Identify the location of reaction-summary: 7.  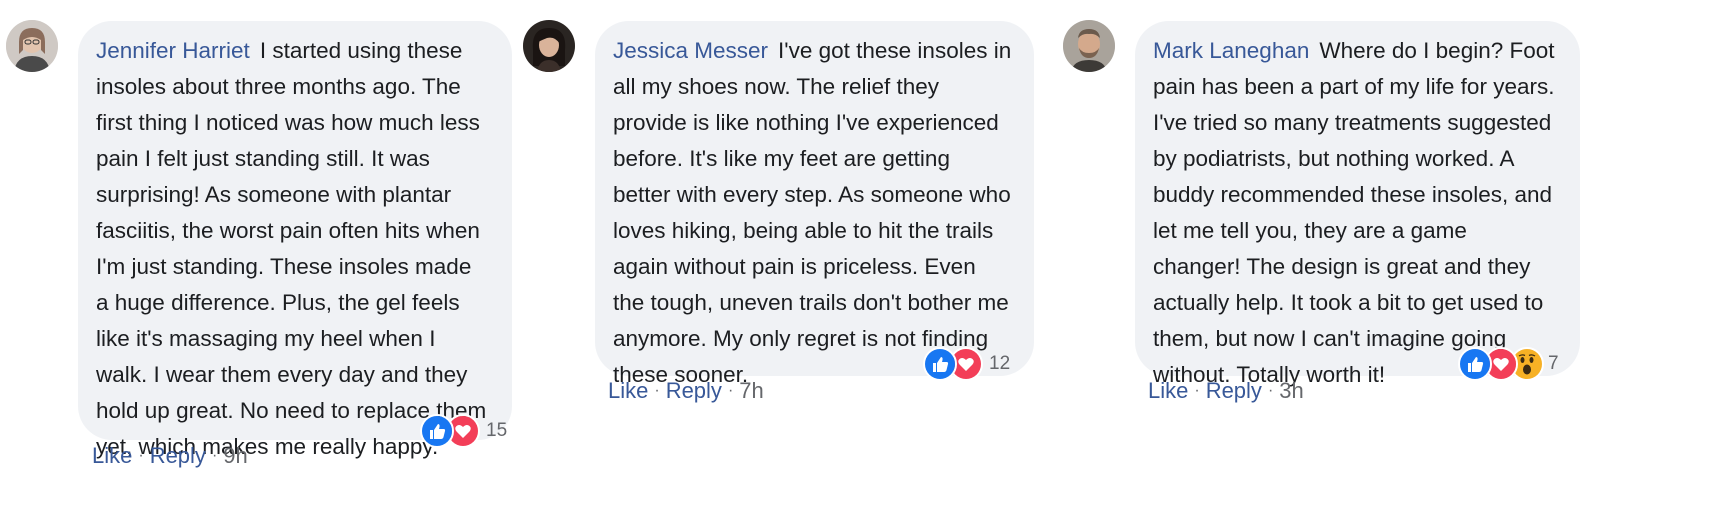
(1508, 364).